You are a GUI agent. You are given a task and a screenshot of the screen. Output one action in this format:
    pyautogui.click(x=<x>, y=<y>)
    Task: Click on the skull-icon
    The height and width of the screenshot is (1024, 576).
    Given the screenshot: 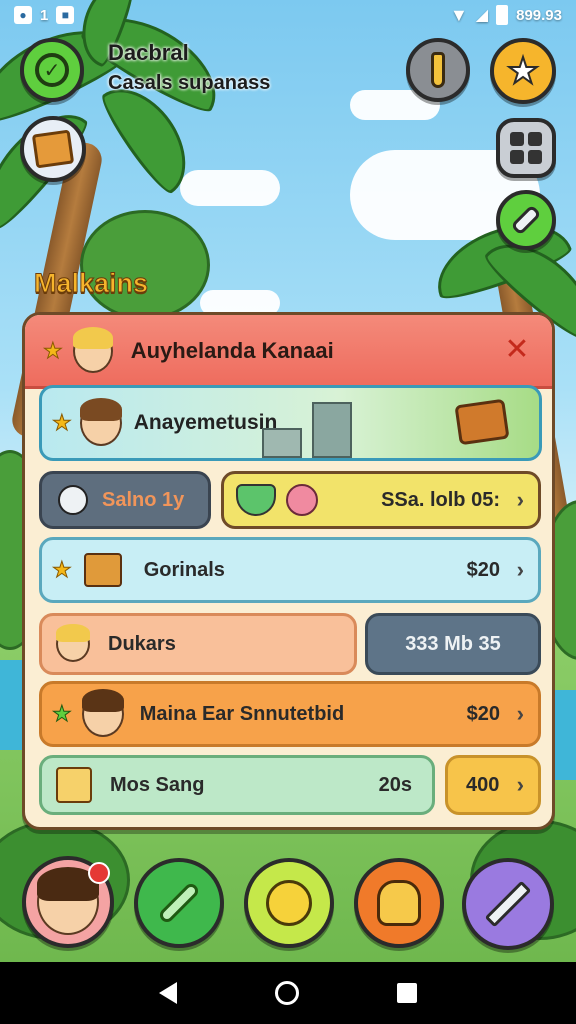 What is the action you would take?
    pyautogui.click(x=73, y=500)
    